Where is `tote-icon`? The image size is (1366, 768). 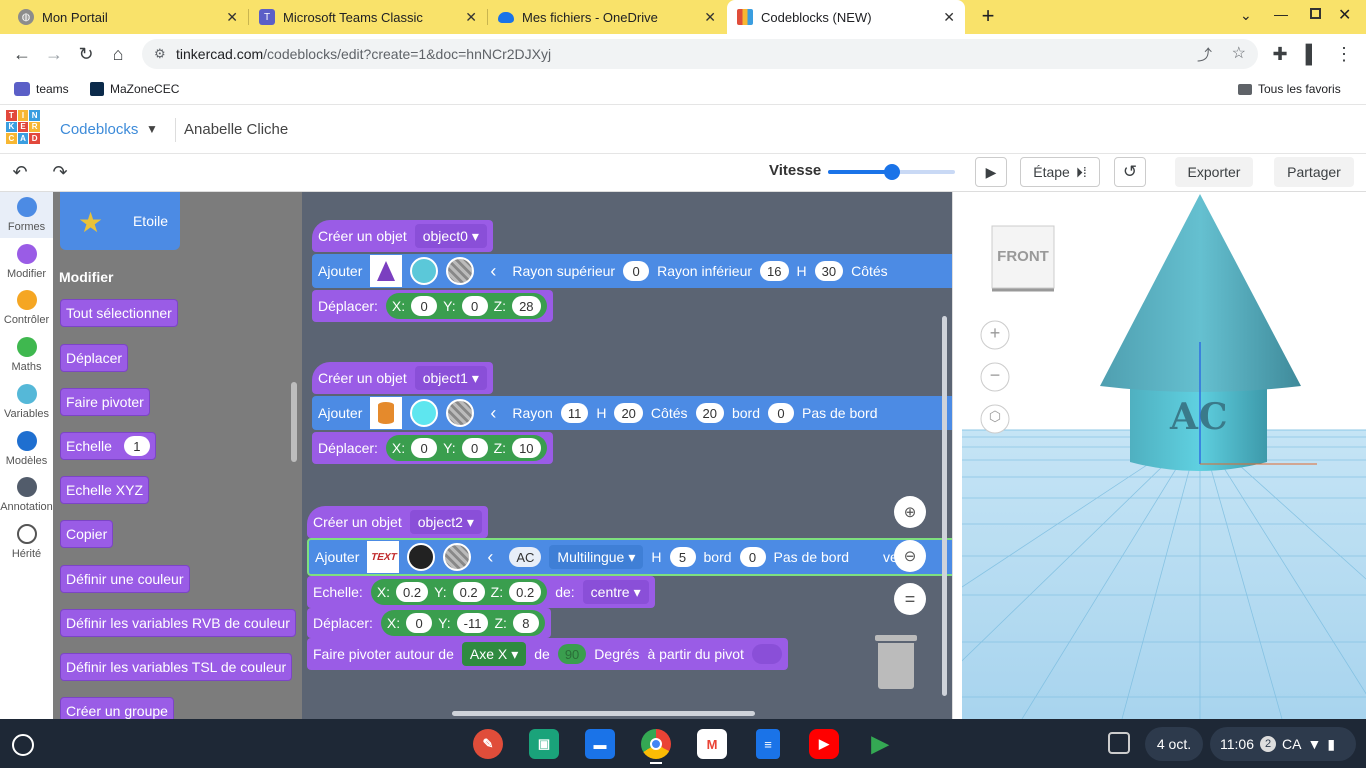
tote-icon is located at coordinates (1119, 743).